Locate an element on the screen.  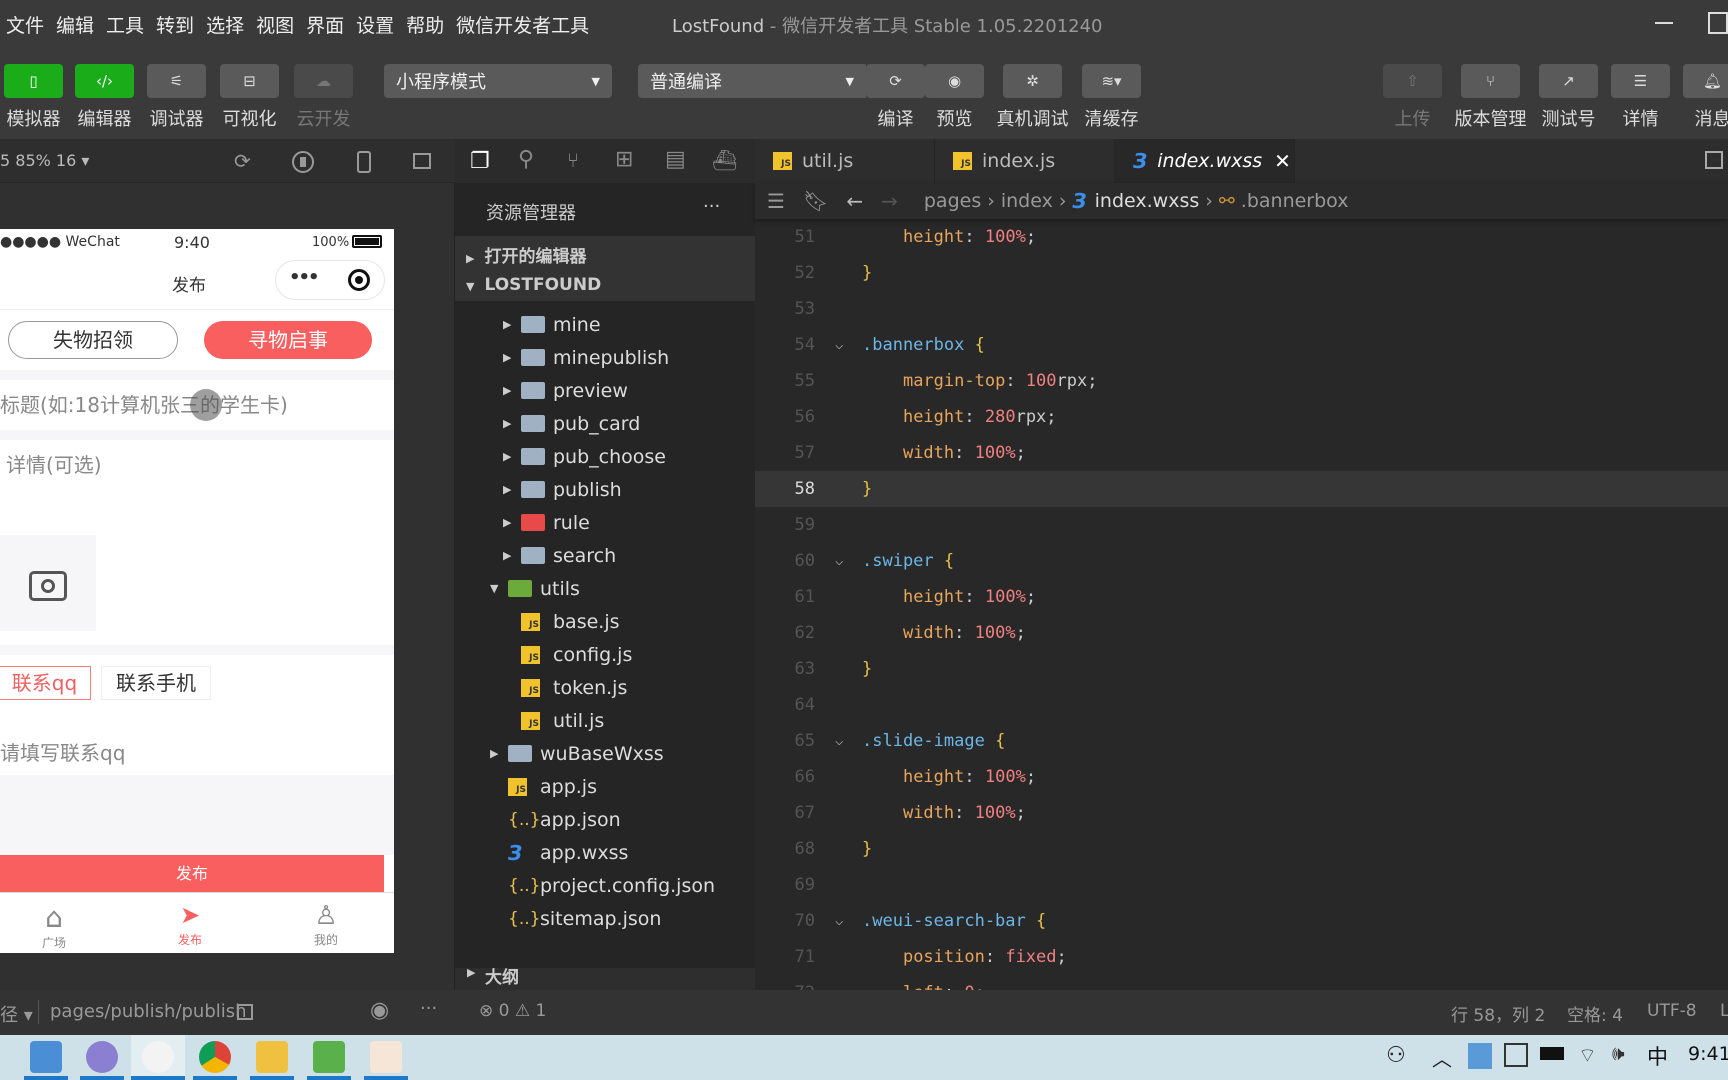
phone-button: ▯ is located at coordinates (33, 81).